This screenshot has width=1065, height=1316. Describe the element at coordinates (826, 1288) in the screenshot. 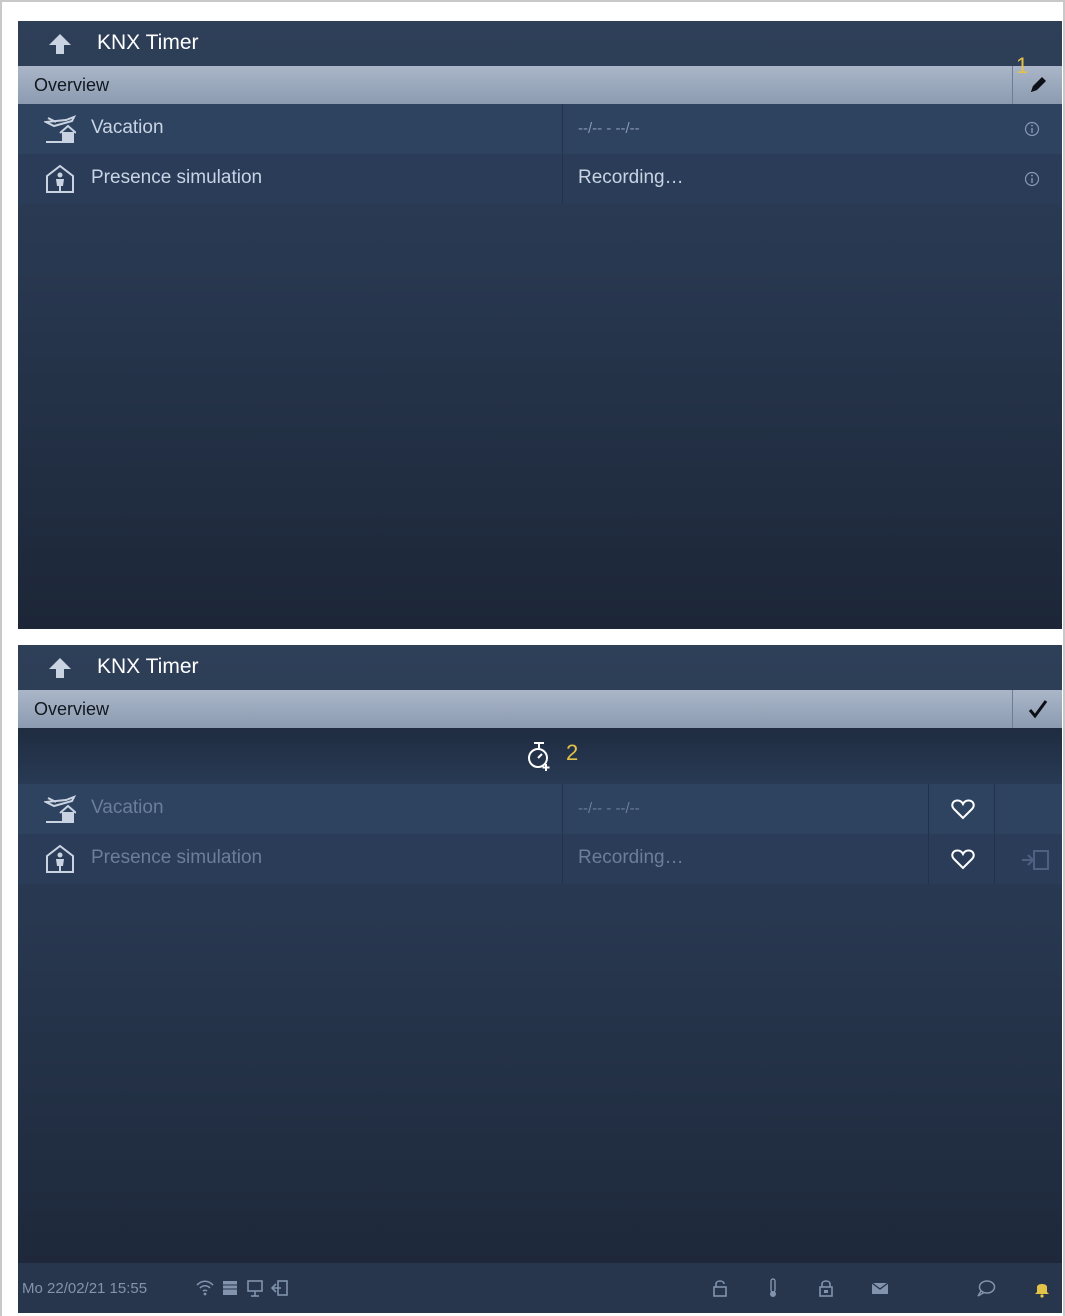

I see `alarm-lock-icon` at that location.